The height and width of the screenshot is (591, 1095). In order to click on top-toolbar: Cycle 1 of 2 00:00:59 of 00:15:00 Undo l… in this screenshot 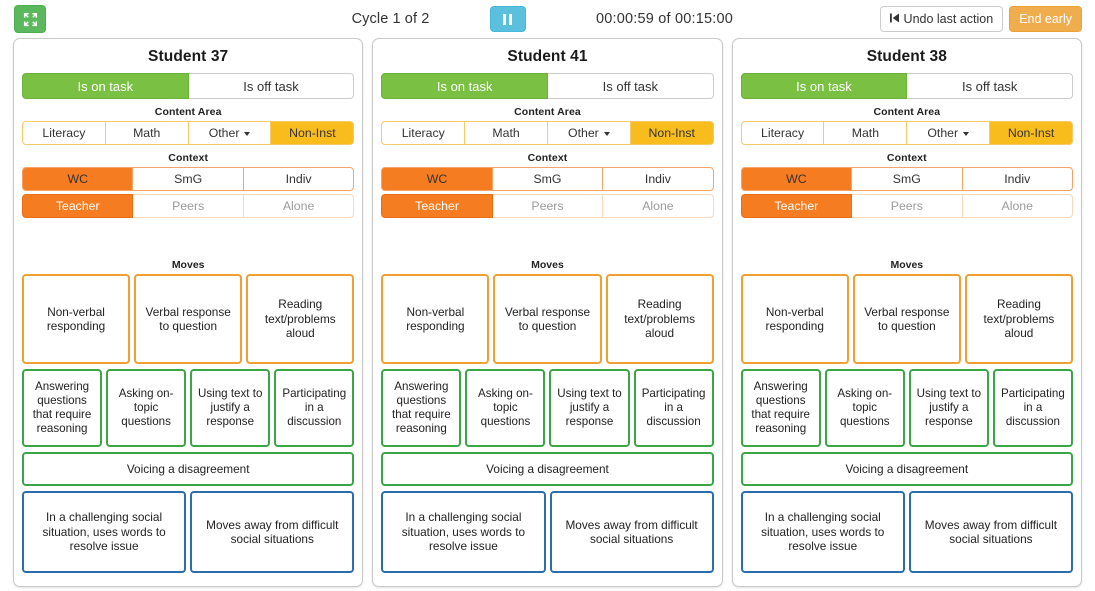, I will do `click(547, 19)`.